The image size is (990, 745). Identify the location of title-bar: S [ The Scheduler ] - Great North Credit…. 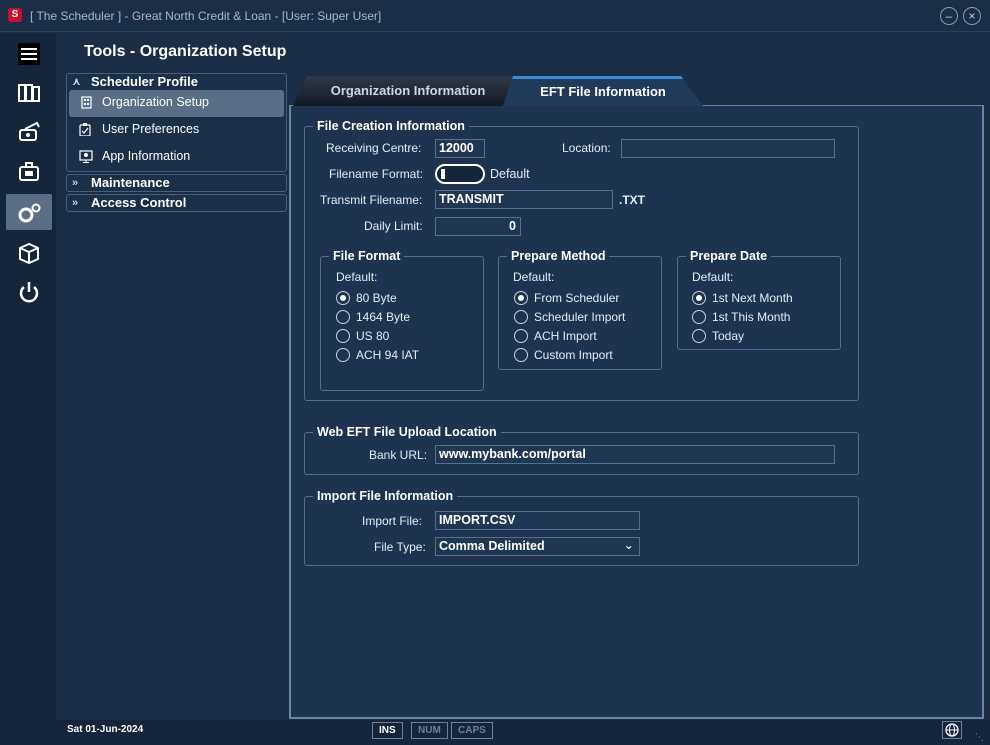
(495, 16).